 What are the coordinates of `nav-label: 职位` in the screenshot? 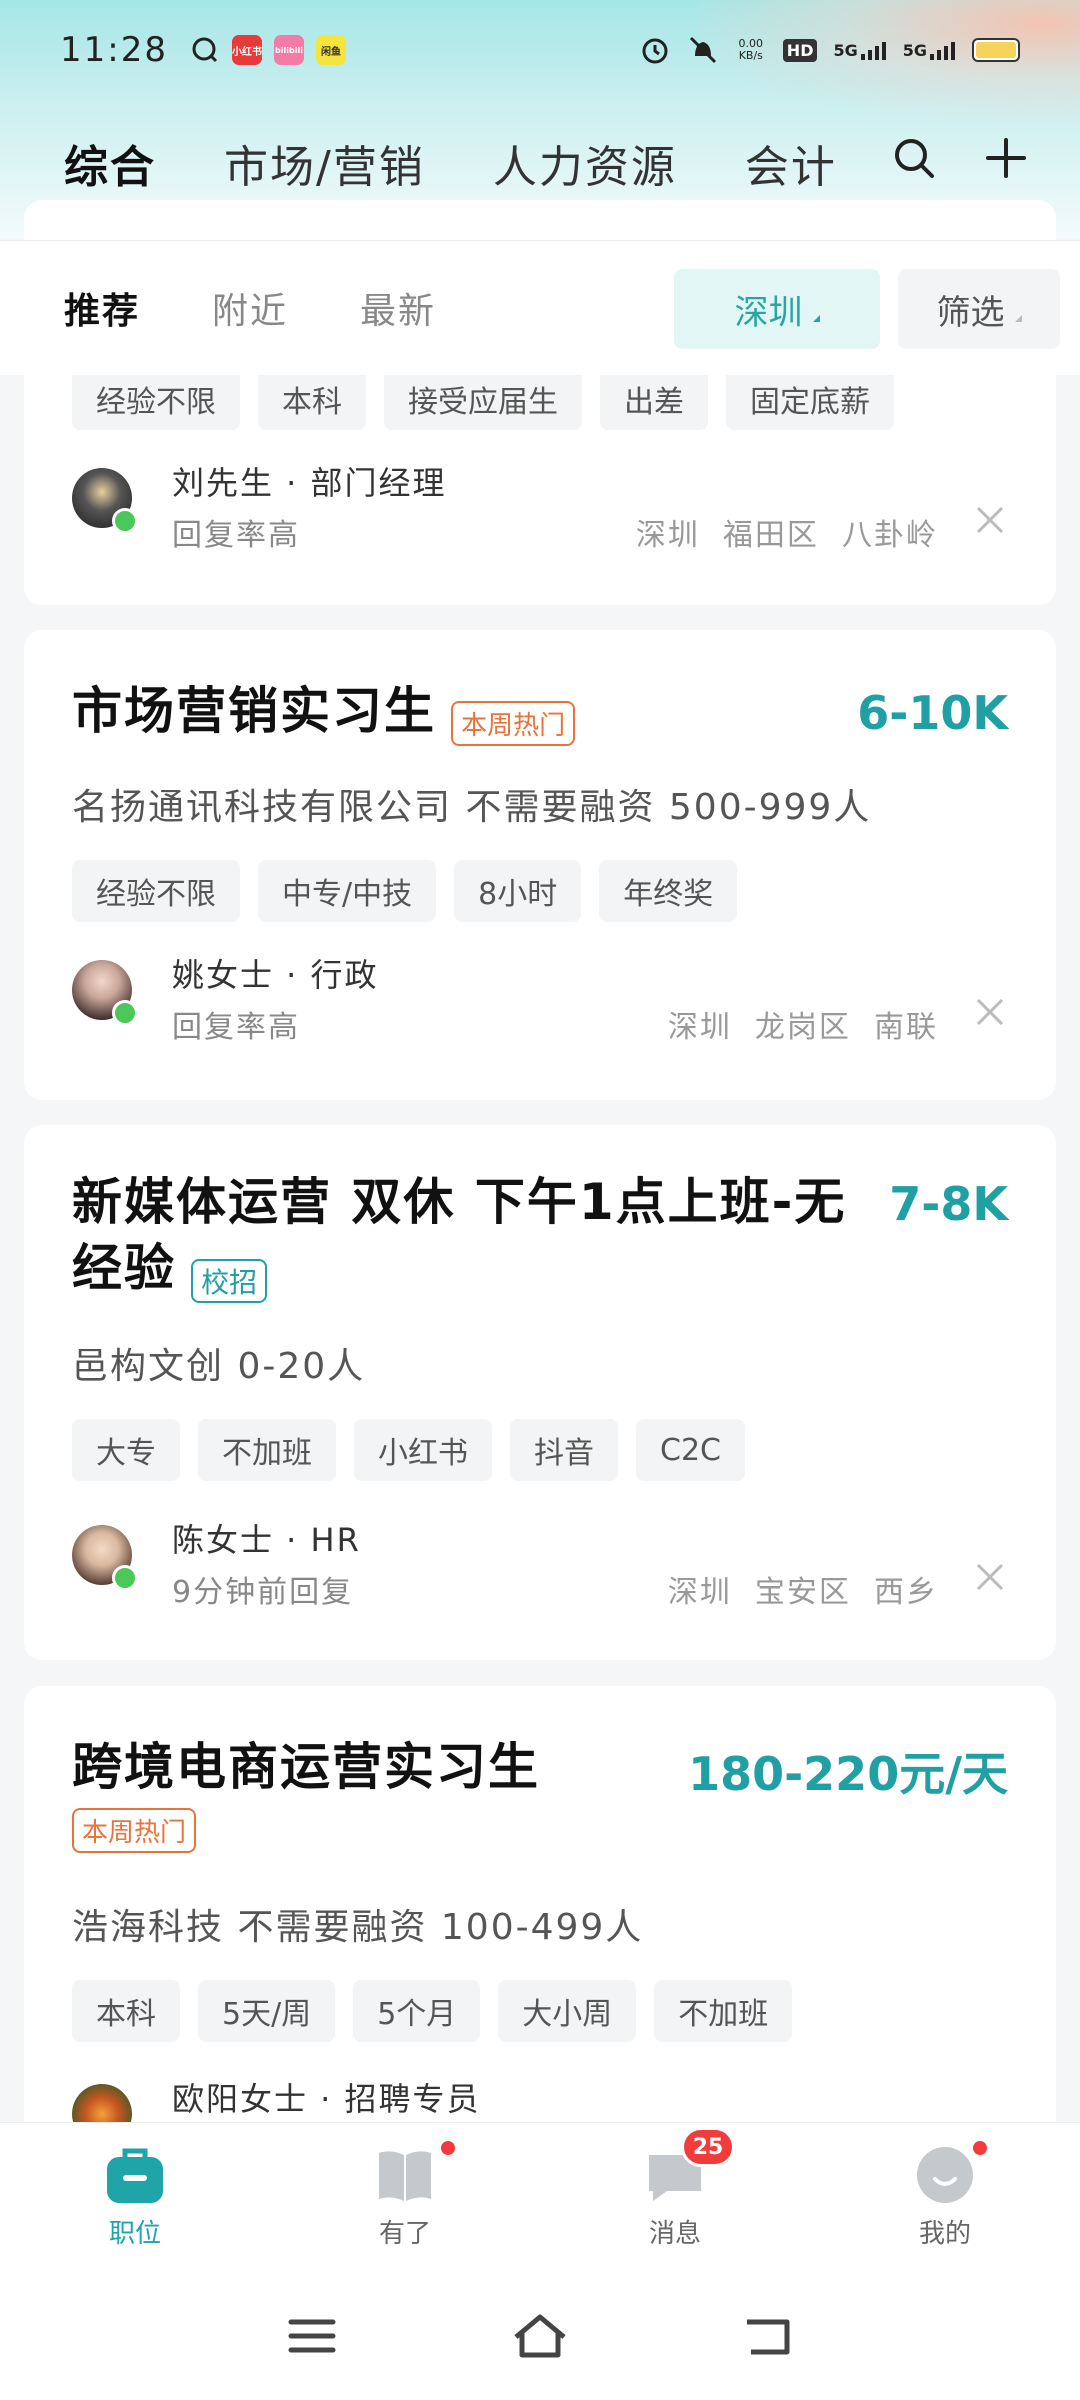 It's located at (134, 2234).